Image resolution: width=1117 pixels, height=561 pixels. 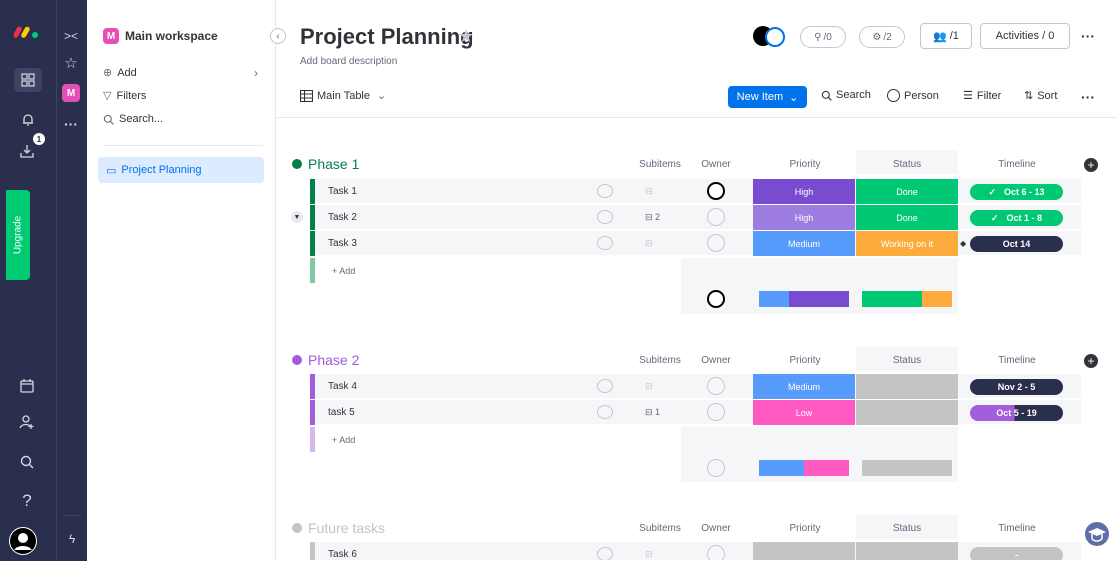 I want to click on workspace-title: M Main workspace, so click(x=160, y=36).